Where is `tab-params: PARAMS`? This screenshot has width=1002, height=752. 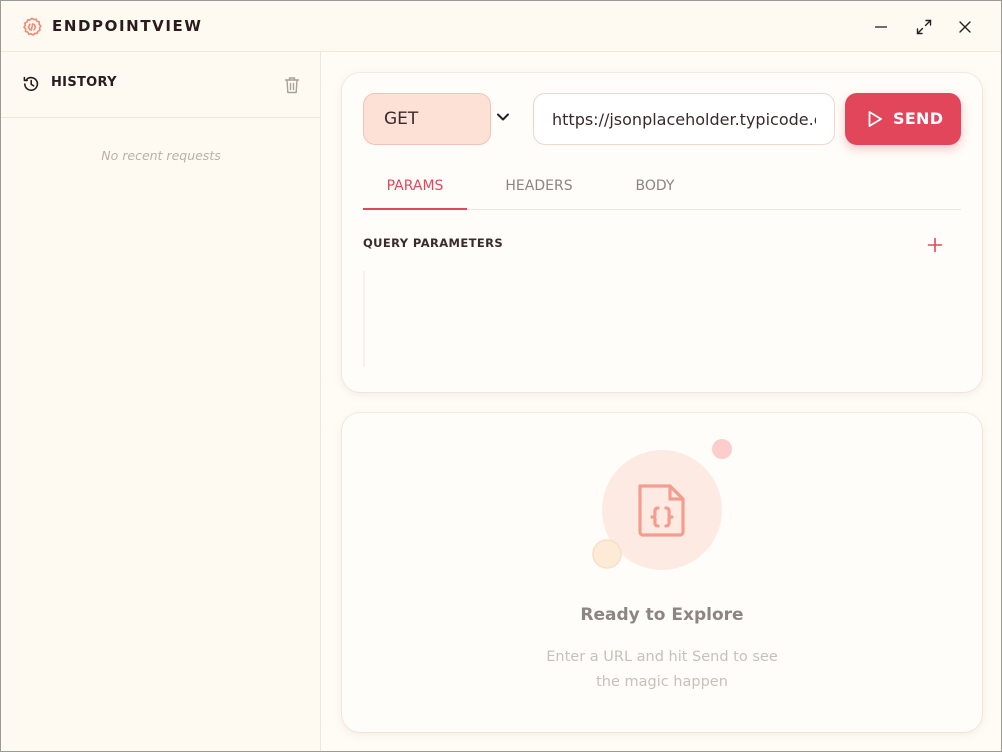
tab-params: PARAMS is located at coordinates (415, 191).